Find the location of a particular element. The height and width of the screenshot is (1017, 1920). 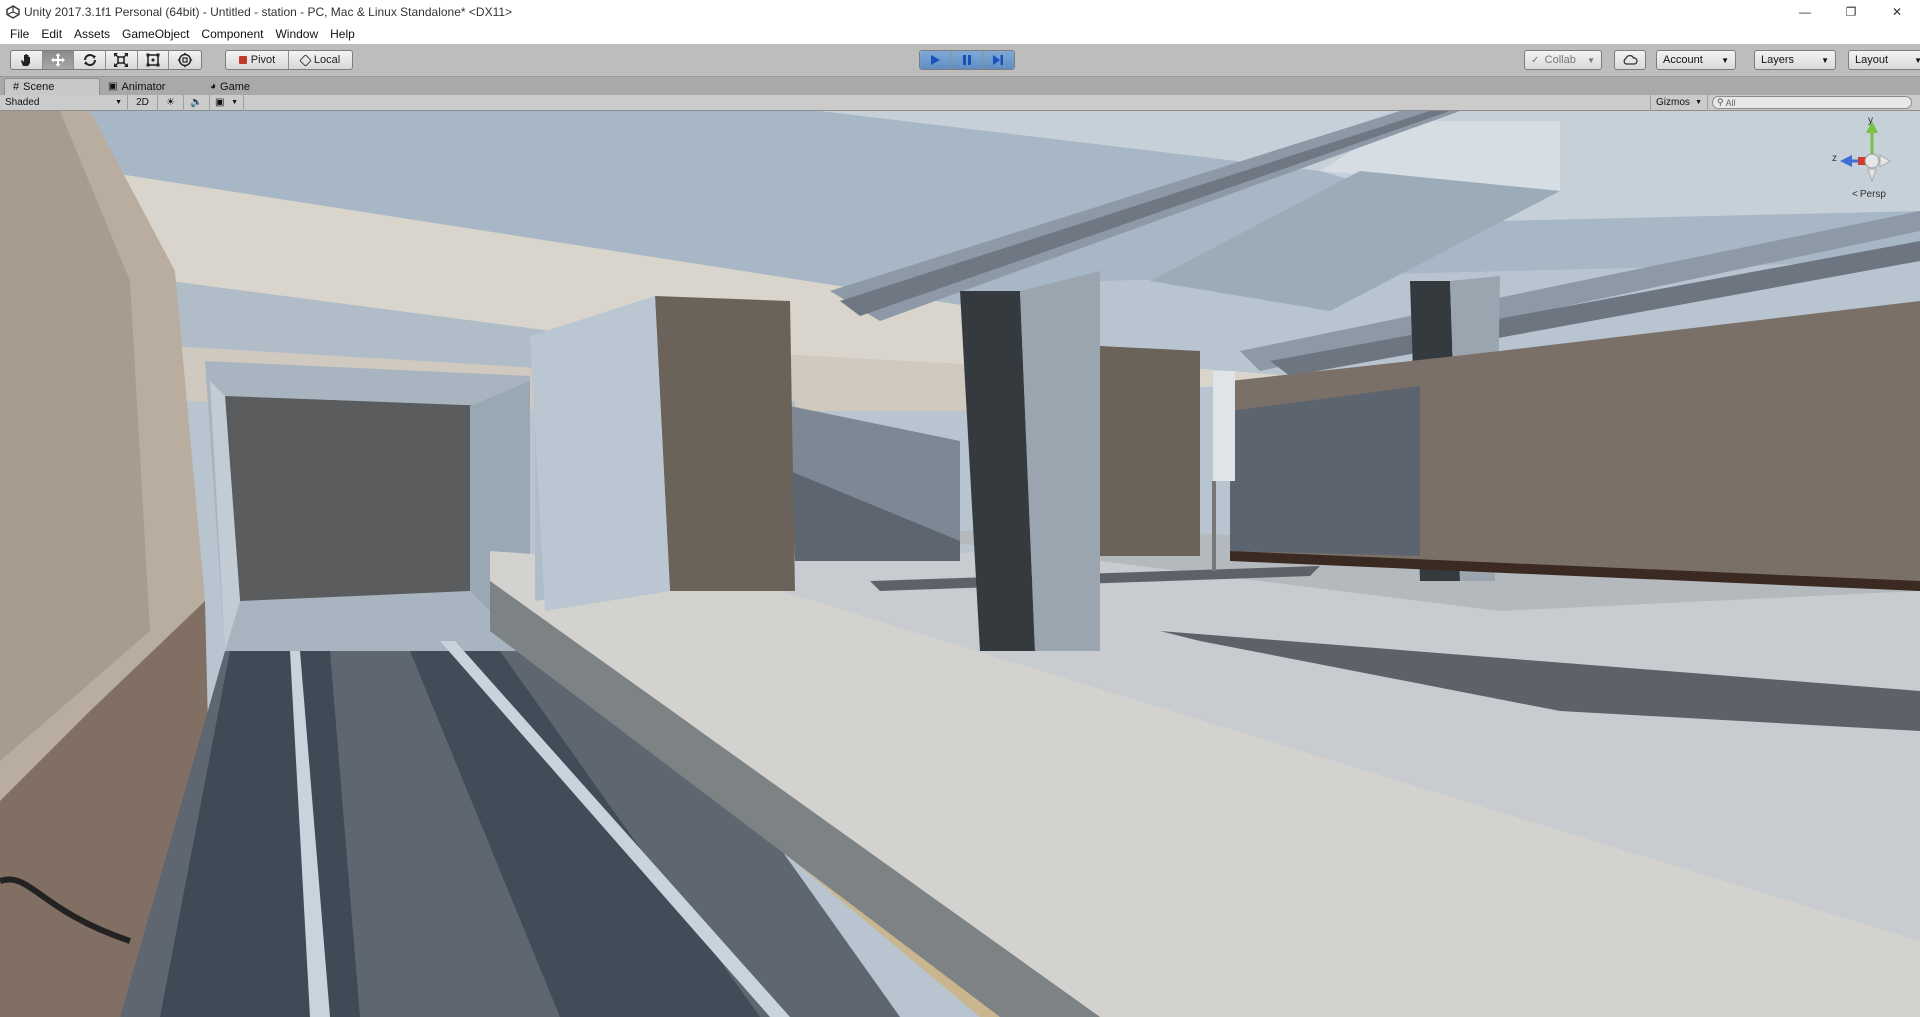

scene-toolbar: Shaded ▼ 2D ☀ 🔈 ▣ ▼ Gizmos ▼ ⚲ All is located at coordinates (960, 102).